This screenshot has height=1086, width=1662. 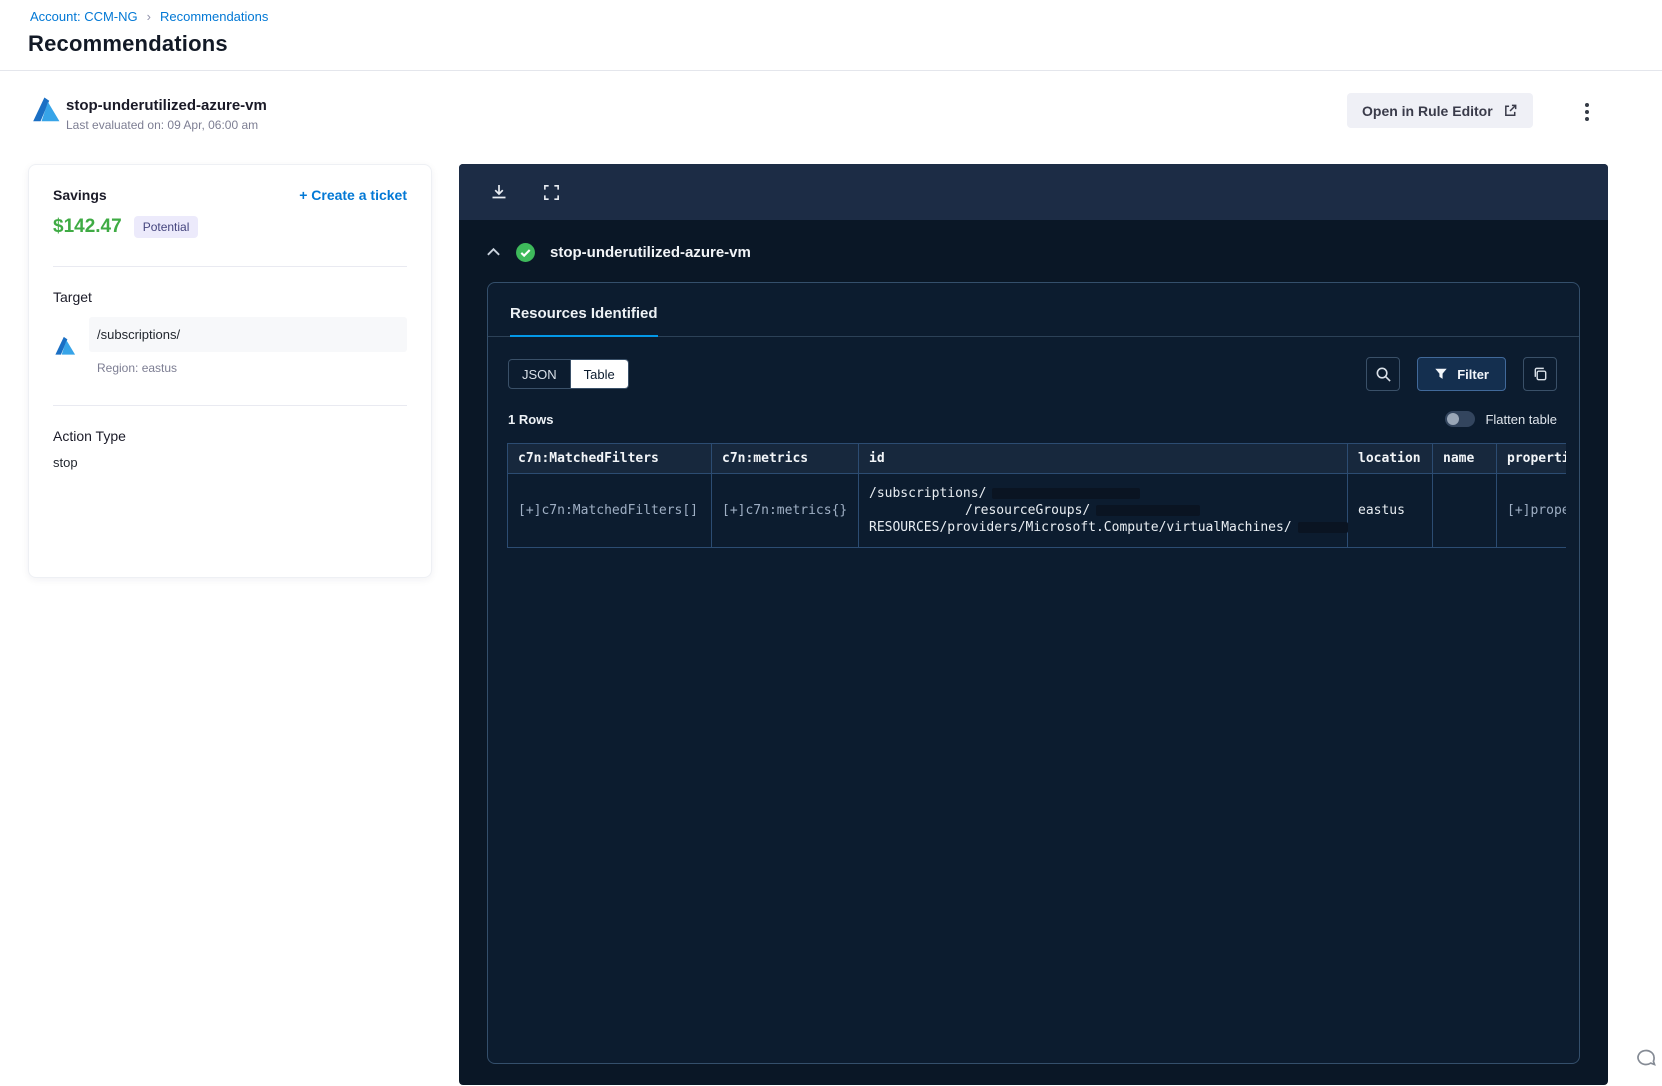 I want to click on download-button, so click(x=499, y=192).